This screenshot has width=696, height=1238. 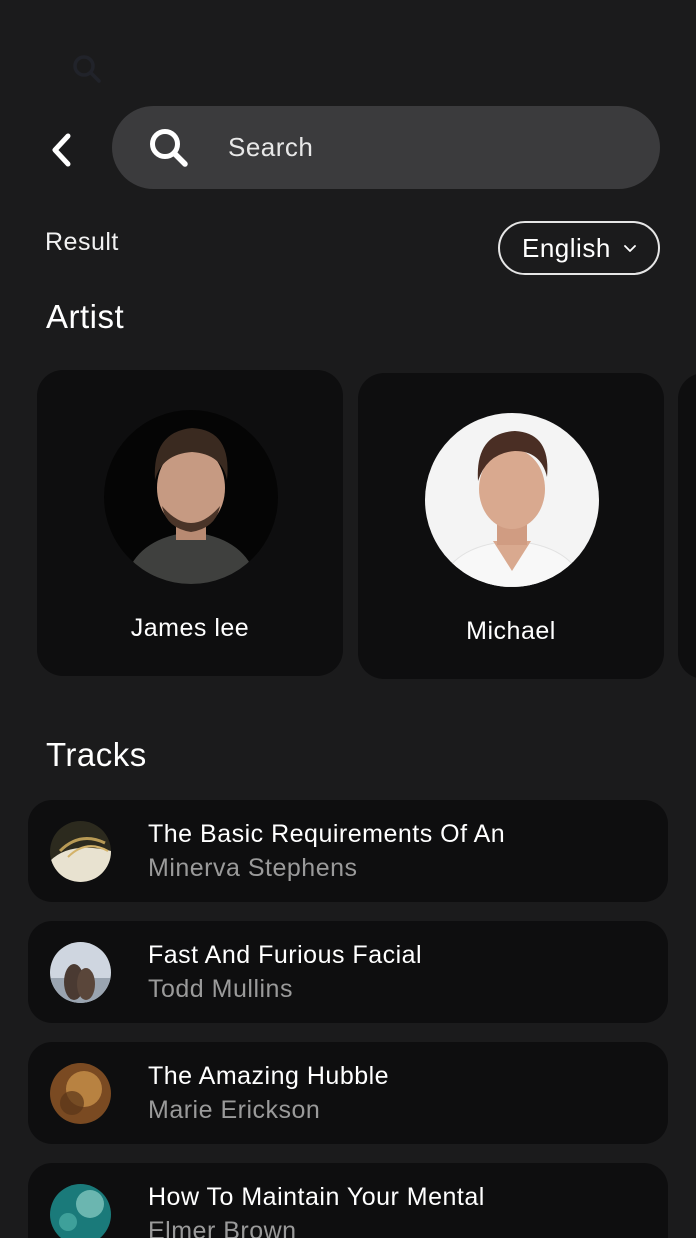 I want to click on tracks-section-title: Tracks, so click(x=96, y=754).